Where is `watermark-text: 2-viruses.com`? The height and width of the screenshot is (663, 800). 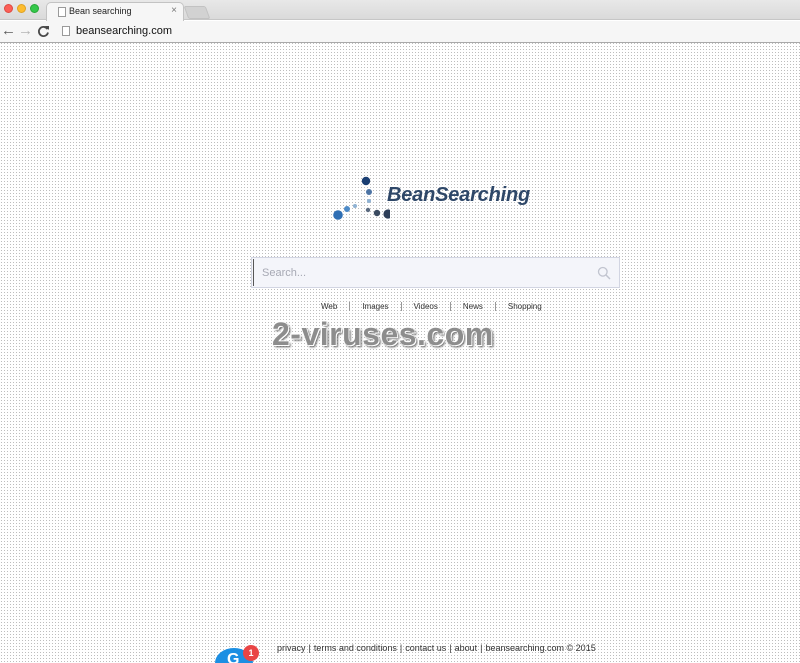
watermark-text: 2-viruses.com is located at coordinates (383, 334).